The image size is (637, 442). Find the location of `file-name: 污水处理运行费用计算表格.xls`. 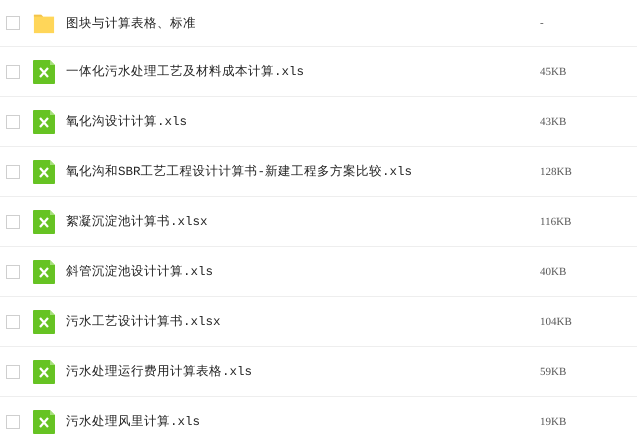

file-name: 污水处理运行费用计算表格.xls is located at coordinates (301, 371).